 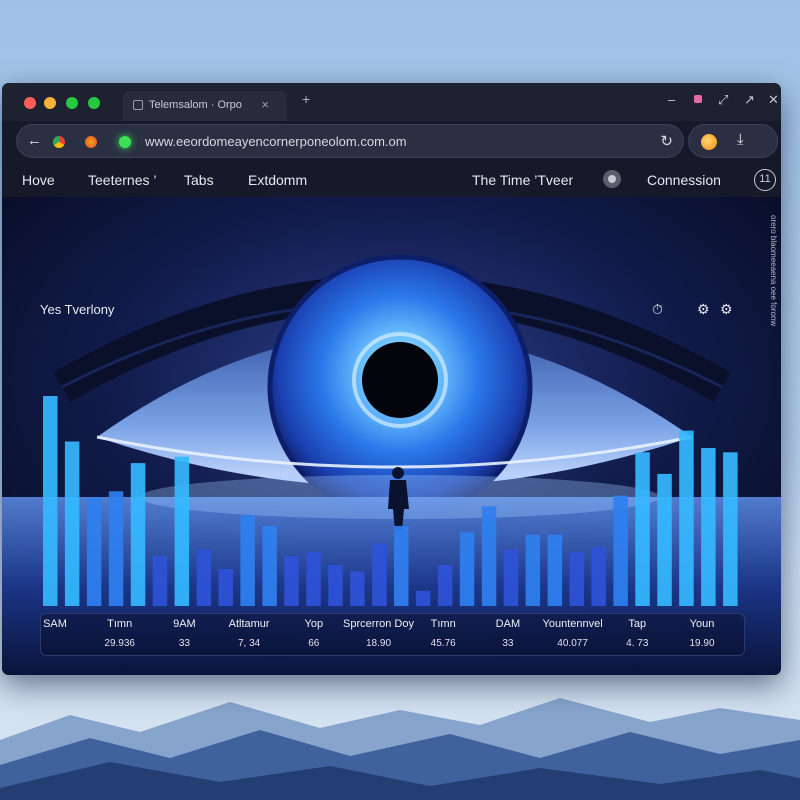 I want to click on extensions-bar: ⤓, so click(x=733, y=141).